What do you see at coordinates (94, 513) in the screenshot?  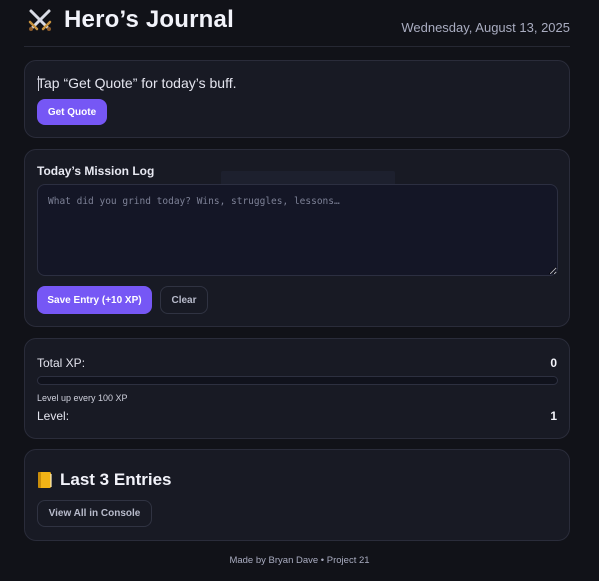 I see `view-all-console-button: View All in Console` at bounding box center [94, 513].